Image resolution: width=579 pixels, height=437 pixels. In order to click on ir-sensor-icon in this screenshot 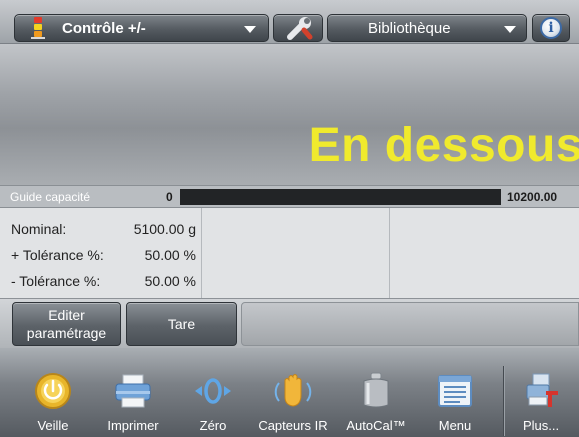, I will do `click(293, 390)`.